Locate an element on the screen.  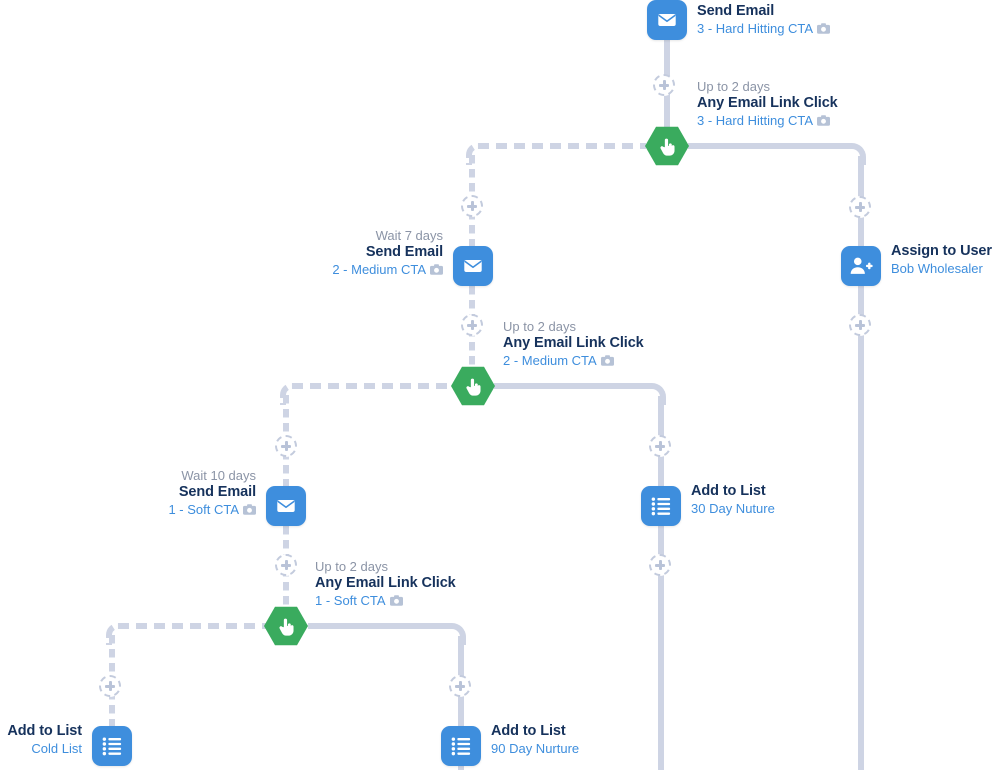
node-decision-link-click-soft-cta is located at coordinates (286, 626).